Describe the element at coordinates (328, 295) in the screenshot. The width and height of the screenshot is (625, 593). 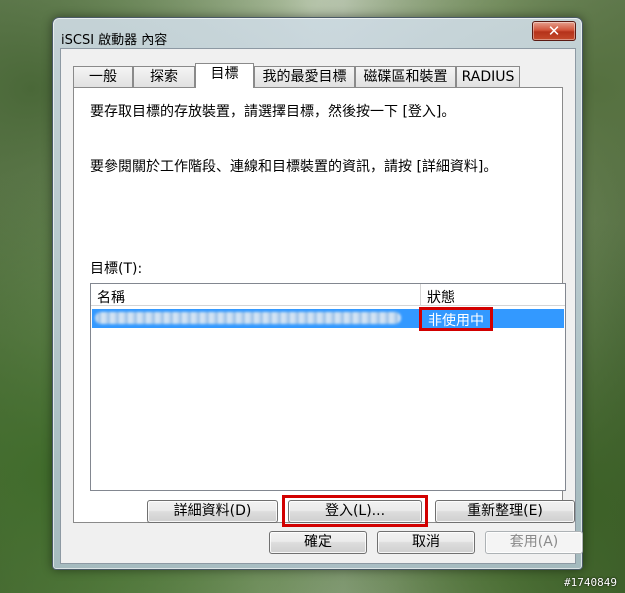
I see `list-header: 名稱 狀態` at that location.